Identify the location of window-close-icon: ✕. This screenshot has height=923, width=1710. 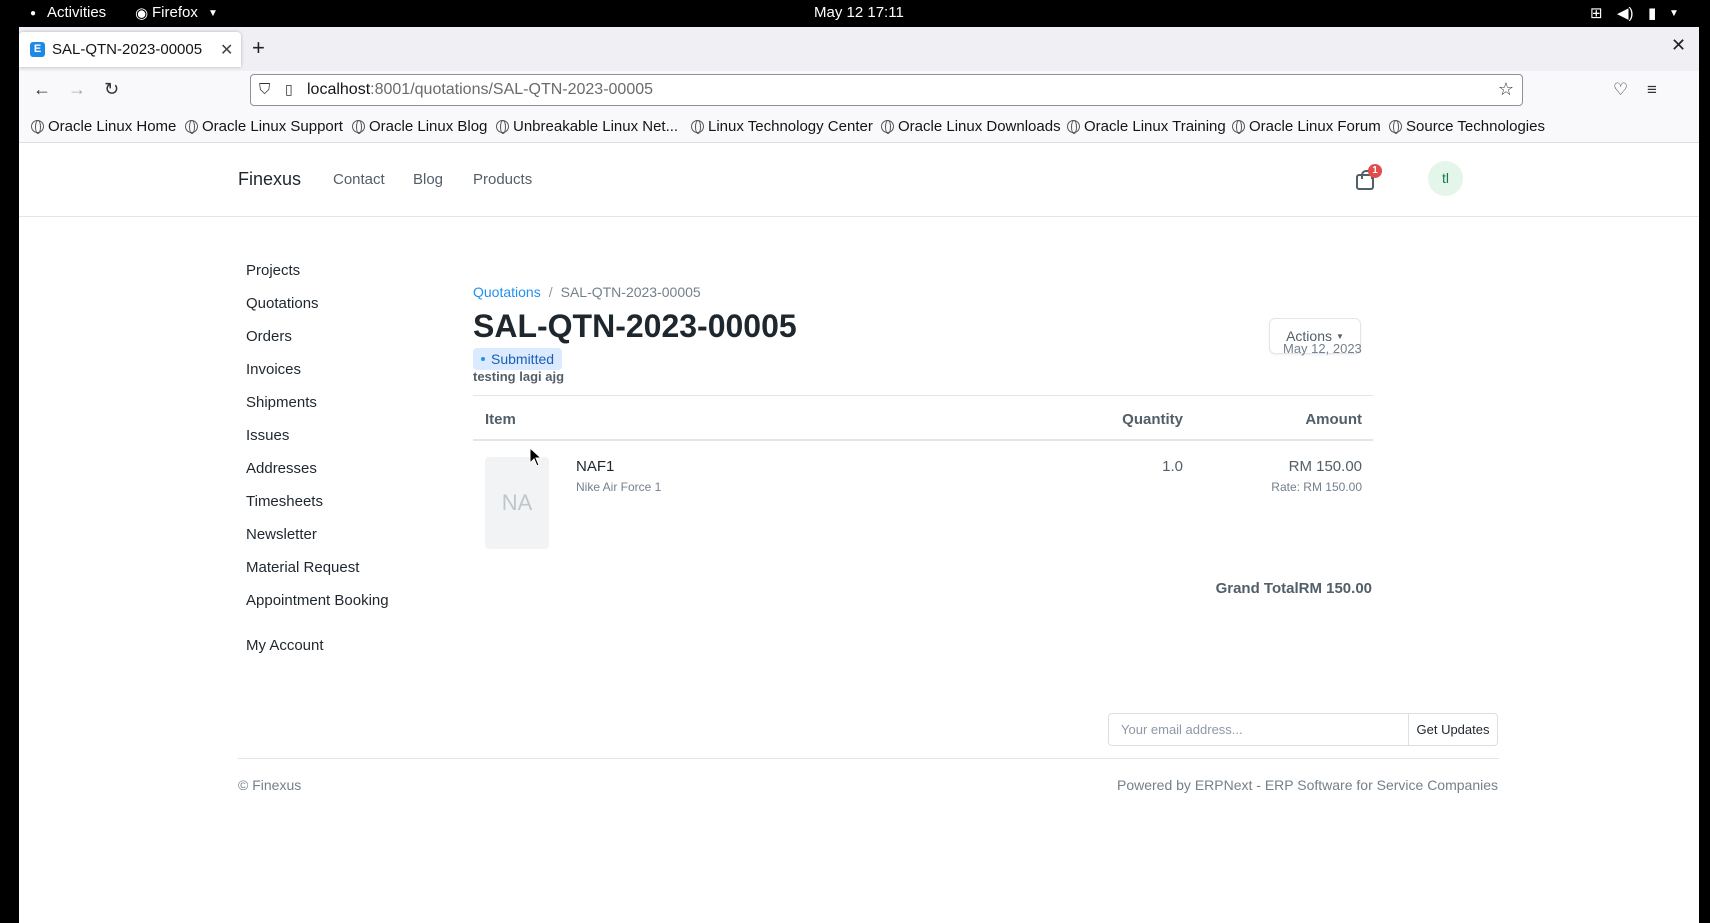
(1678, 45).